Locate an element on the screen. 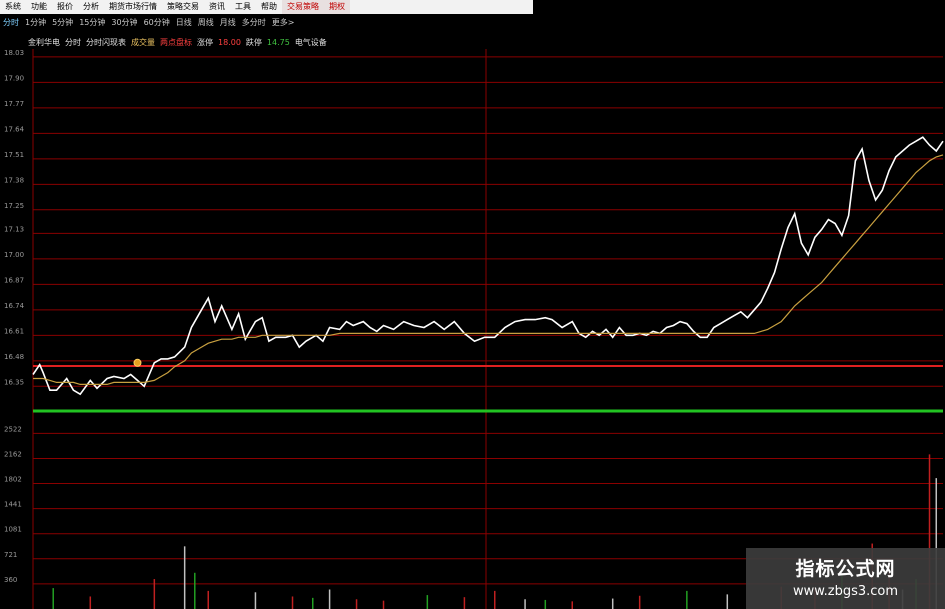 The height and width of the screenshot is (609, 945). volume-tick-label: 1802 is located at coordinates (13, 480).